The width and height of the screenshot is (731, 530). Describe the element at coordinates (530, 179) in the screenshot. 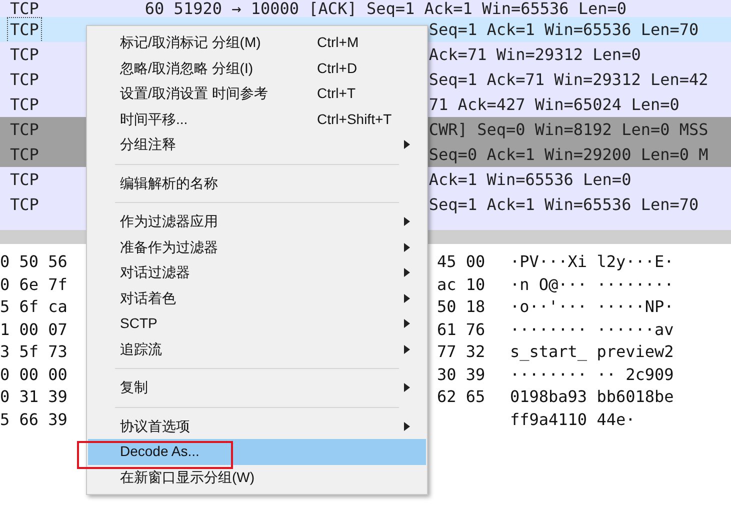

I see `info-cell-text: Ack=1 Win=65536 Len=0` at that location.